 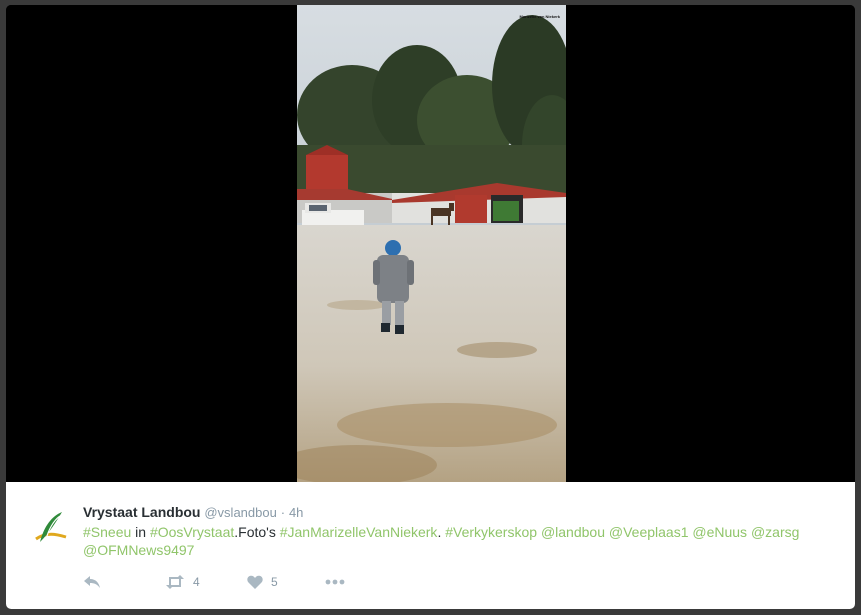 I want to click on tweet-actions: 4 5, so click(x=219, y=582).